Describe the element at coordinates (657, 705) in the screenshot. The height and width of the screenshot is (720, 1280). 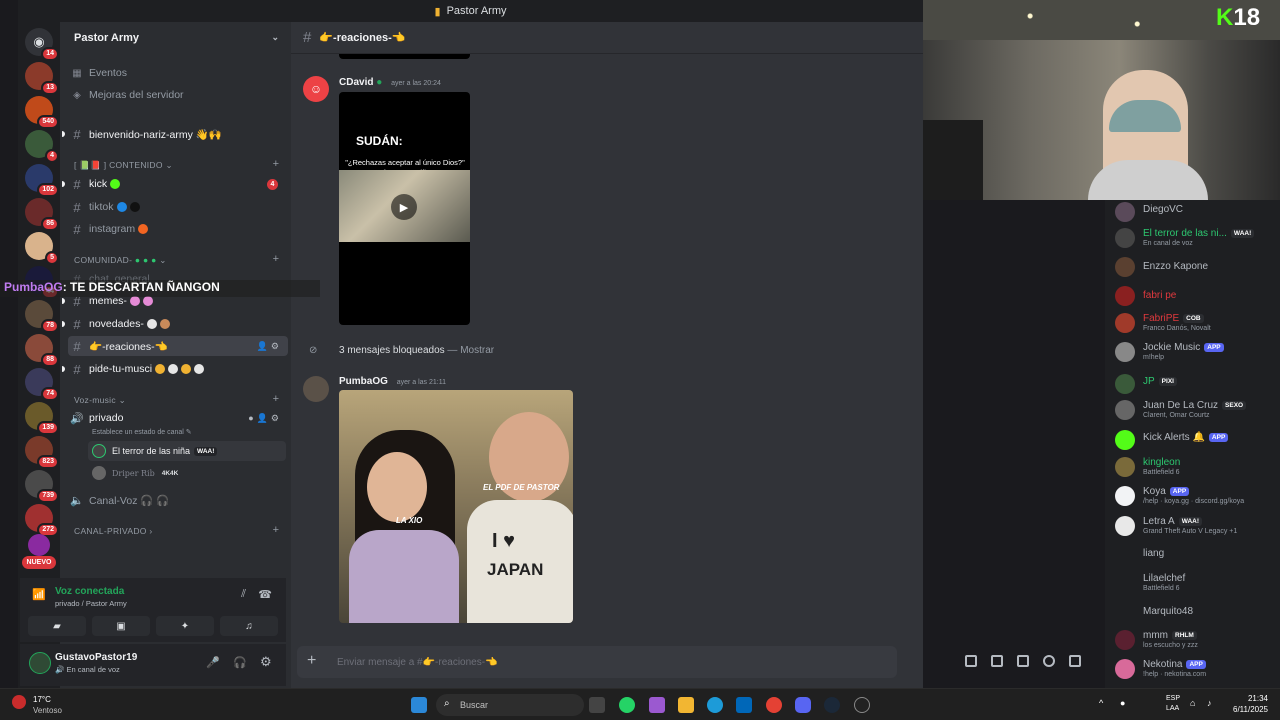
I see `copilot-icon` at that location.